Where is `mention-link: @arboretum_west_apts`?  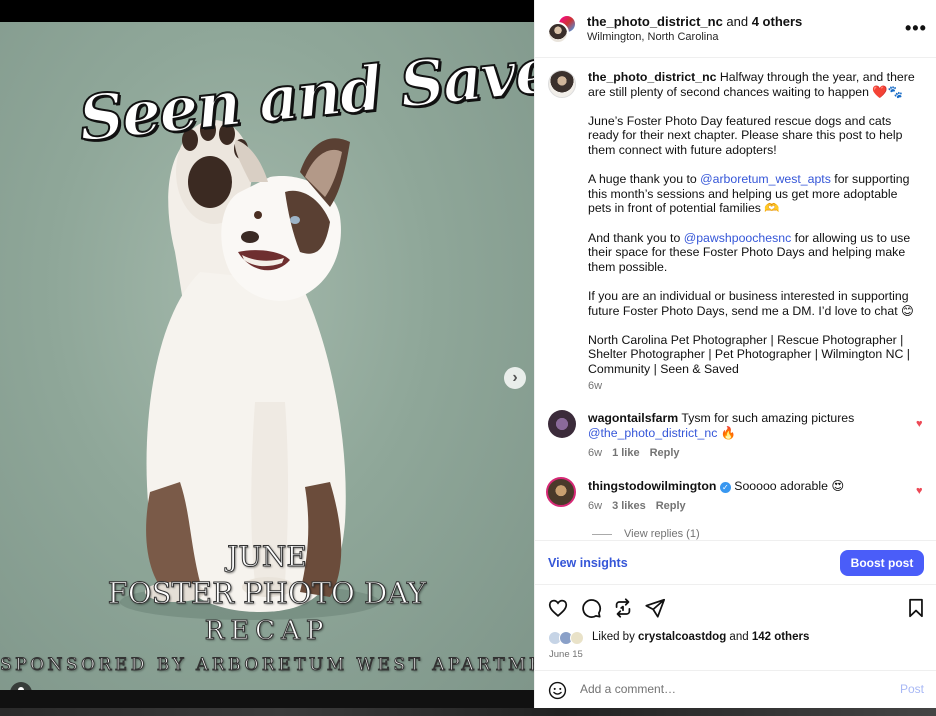 mention-link: @arboretum_west_apts is located at coordinates (765, 179).